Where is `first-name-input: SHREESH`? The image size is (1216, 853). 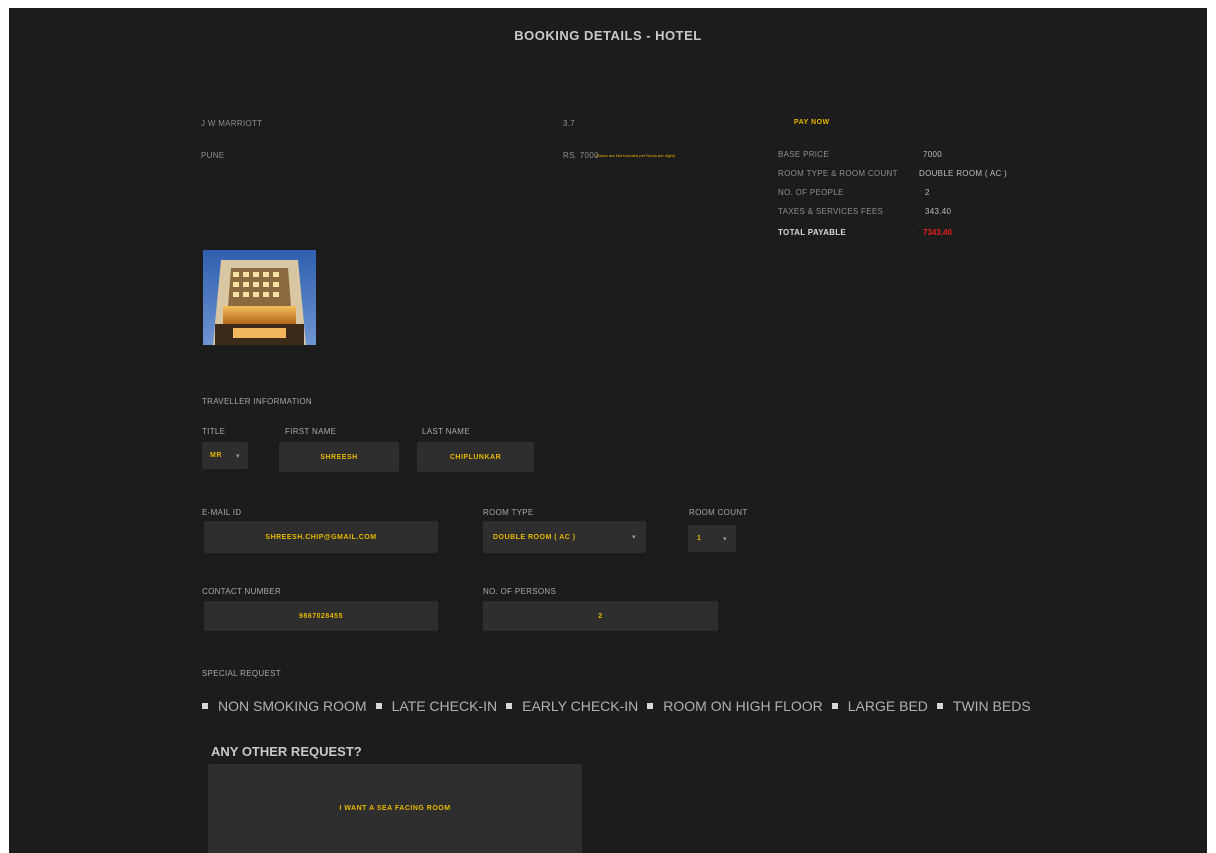
first-name-input: SHREESH is located at coordinates (339, 457).